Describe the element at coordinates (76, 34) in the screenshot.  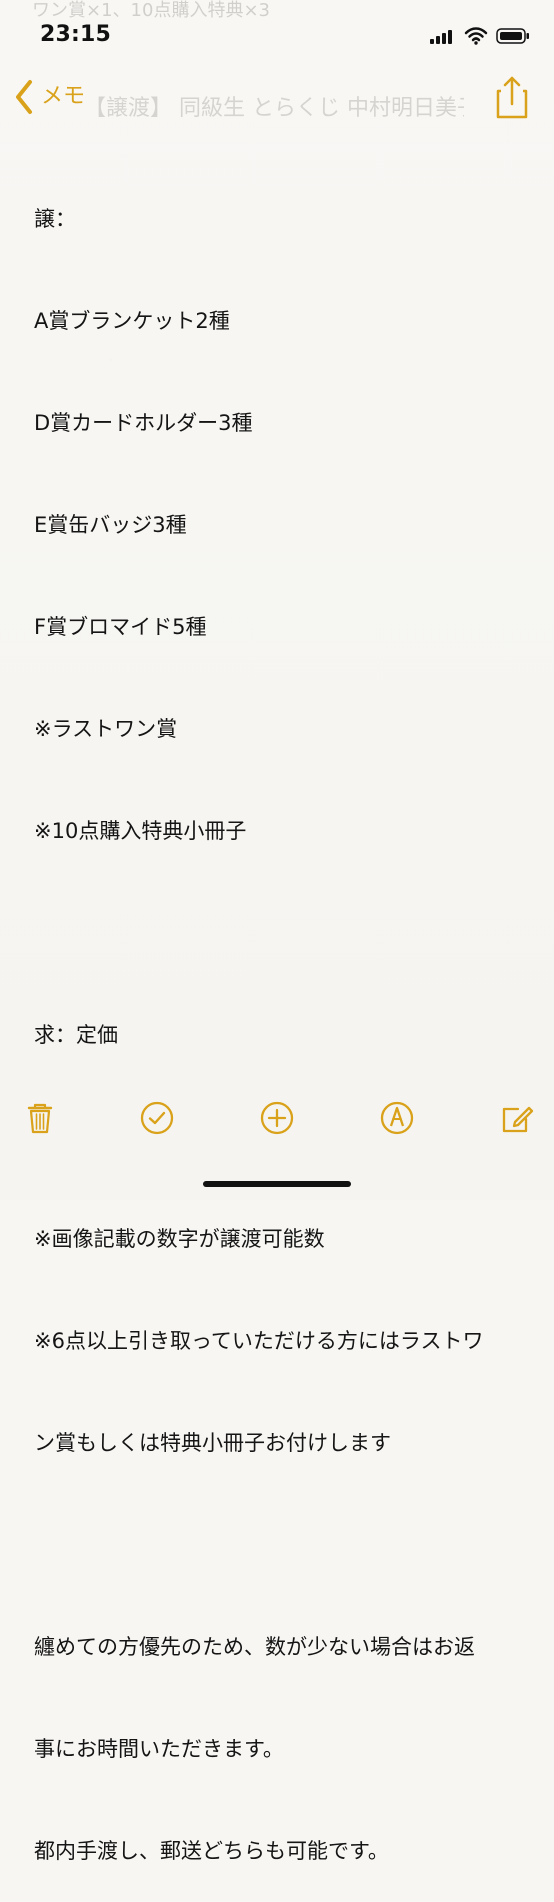
I see `clock: 23:15` at that location.